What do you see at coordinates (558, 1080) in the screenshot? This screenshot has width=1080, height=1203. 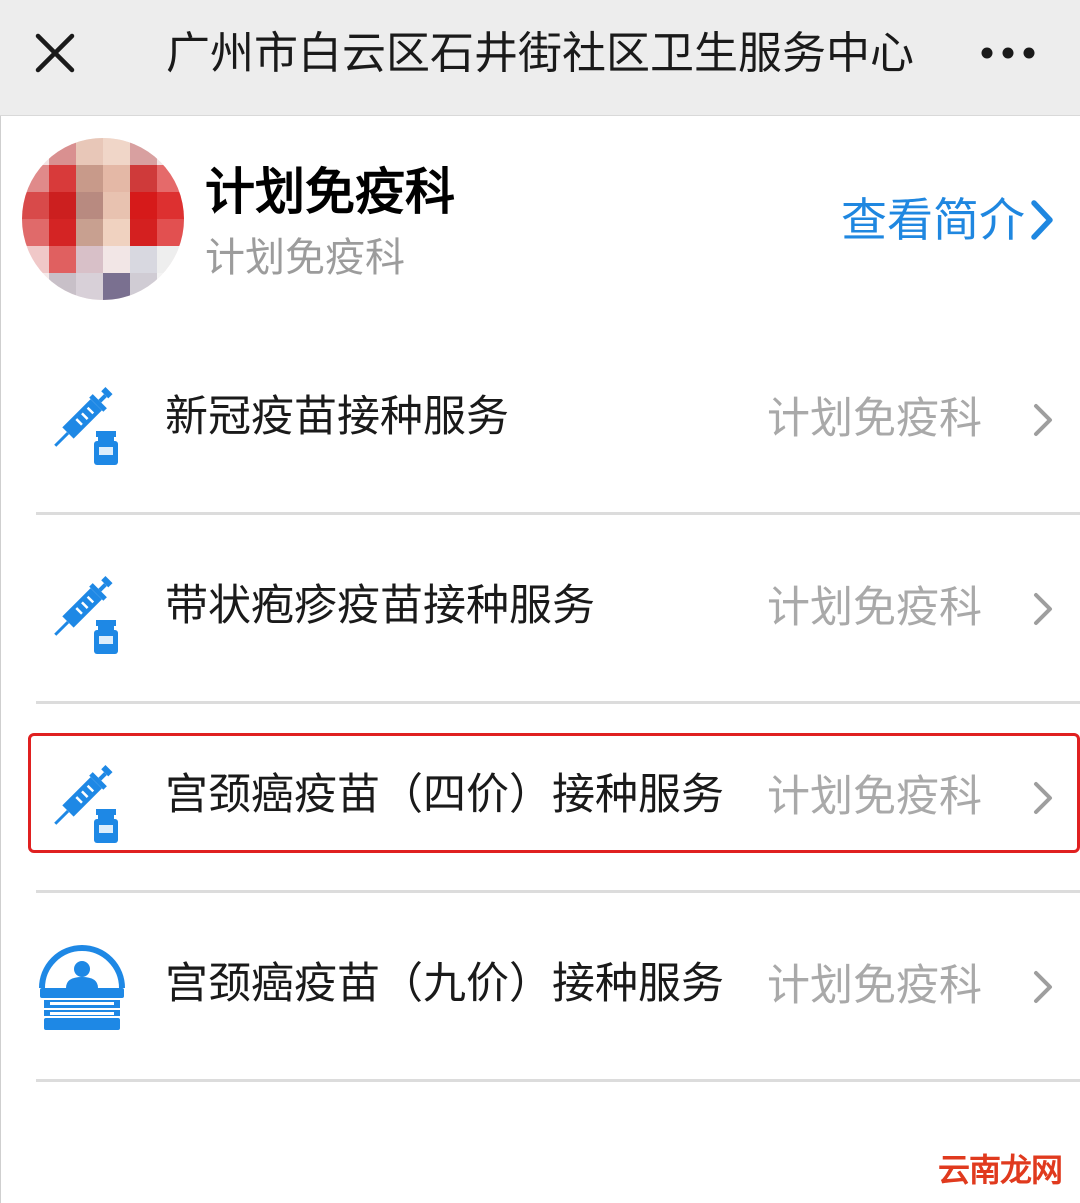 I see `row-divider` at bounding box center [558, 1080].